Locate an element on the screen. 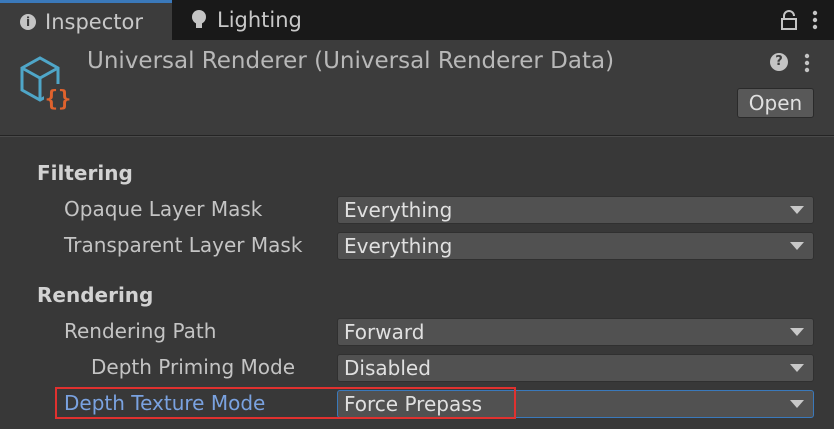 This screenshot has height=429, width=834. context-menu-icon is located at coordinates (807, 63).